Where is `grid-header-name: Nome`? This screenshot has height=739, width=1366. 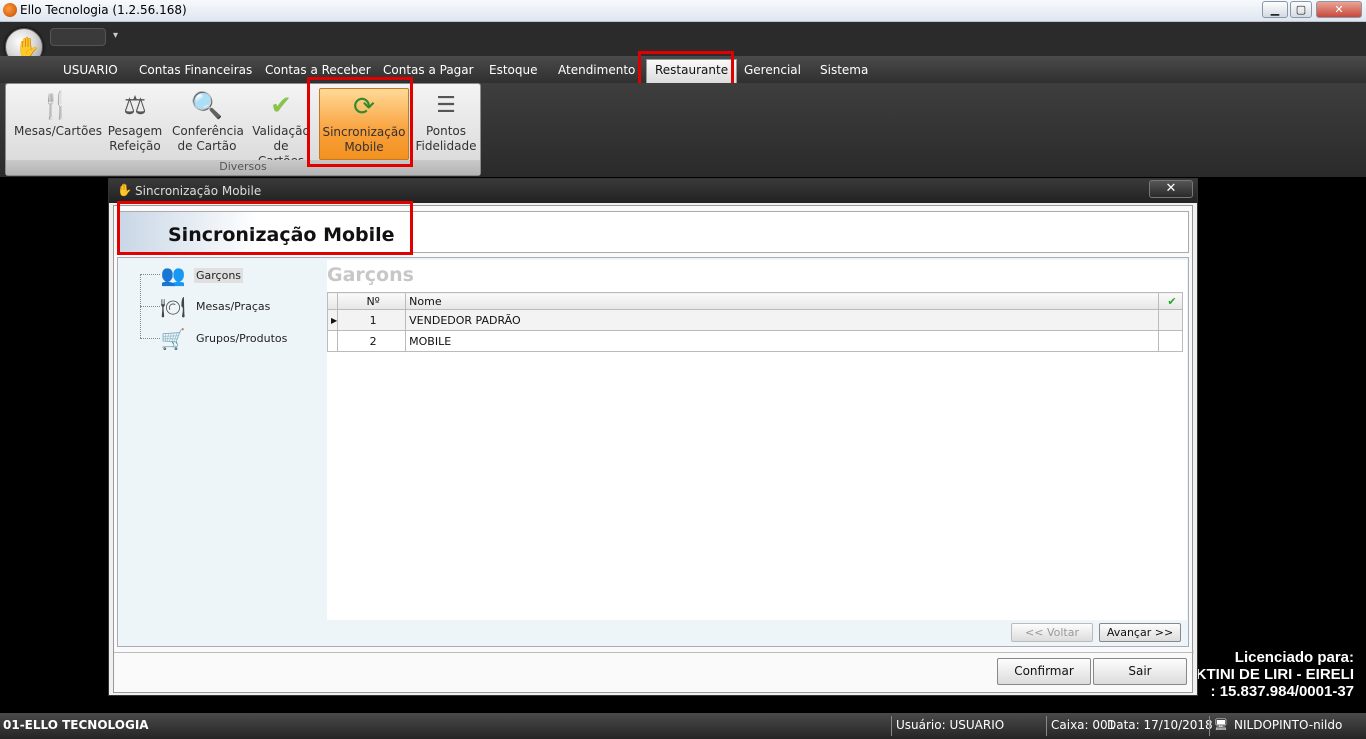
grid-header-name: Nome is located at coordinates (782, 301).